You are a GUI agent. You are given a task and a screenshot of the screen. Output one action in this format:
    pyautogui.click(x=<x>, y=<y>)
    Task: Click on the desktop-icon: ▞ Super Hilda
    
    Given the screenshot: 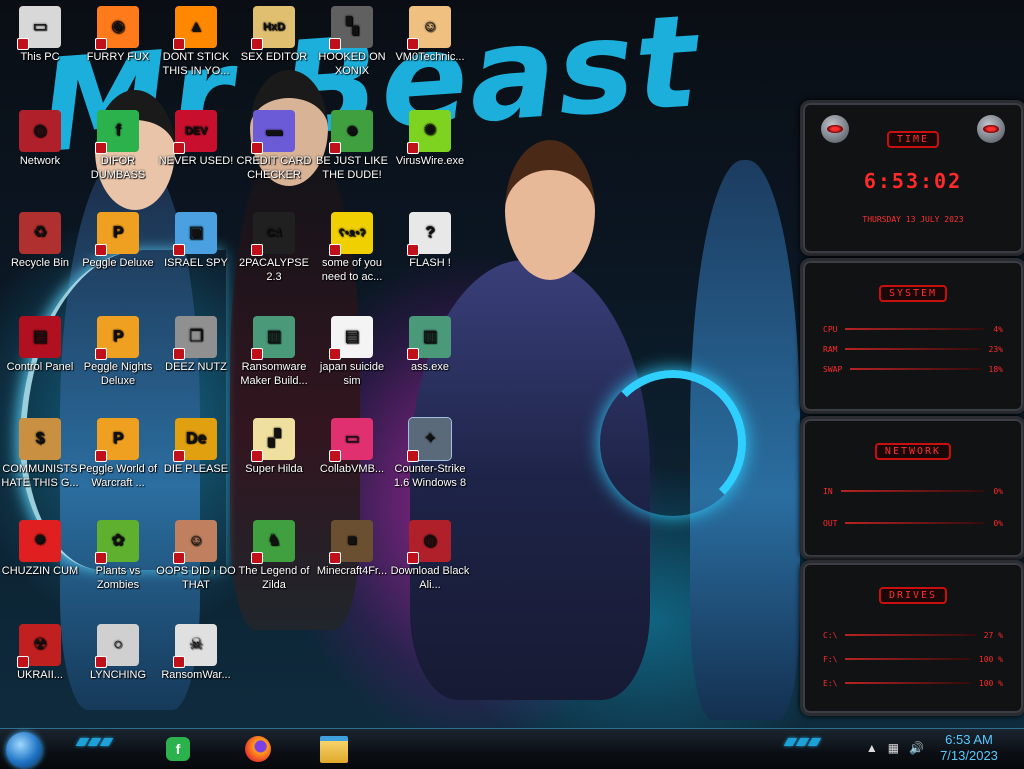 What is the action you would take?
    pyautogui.click(x=274, y=447)
    